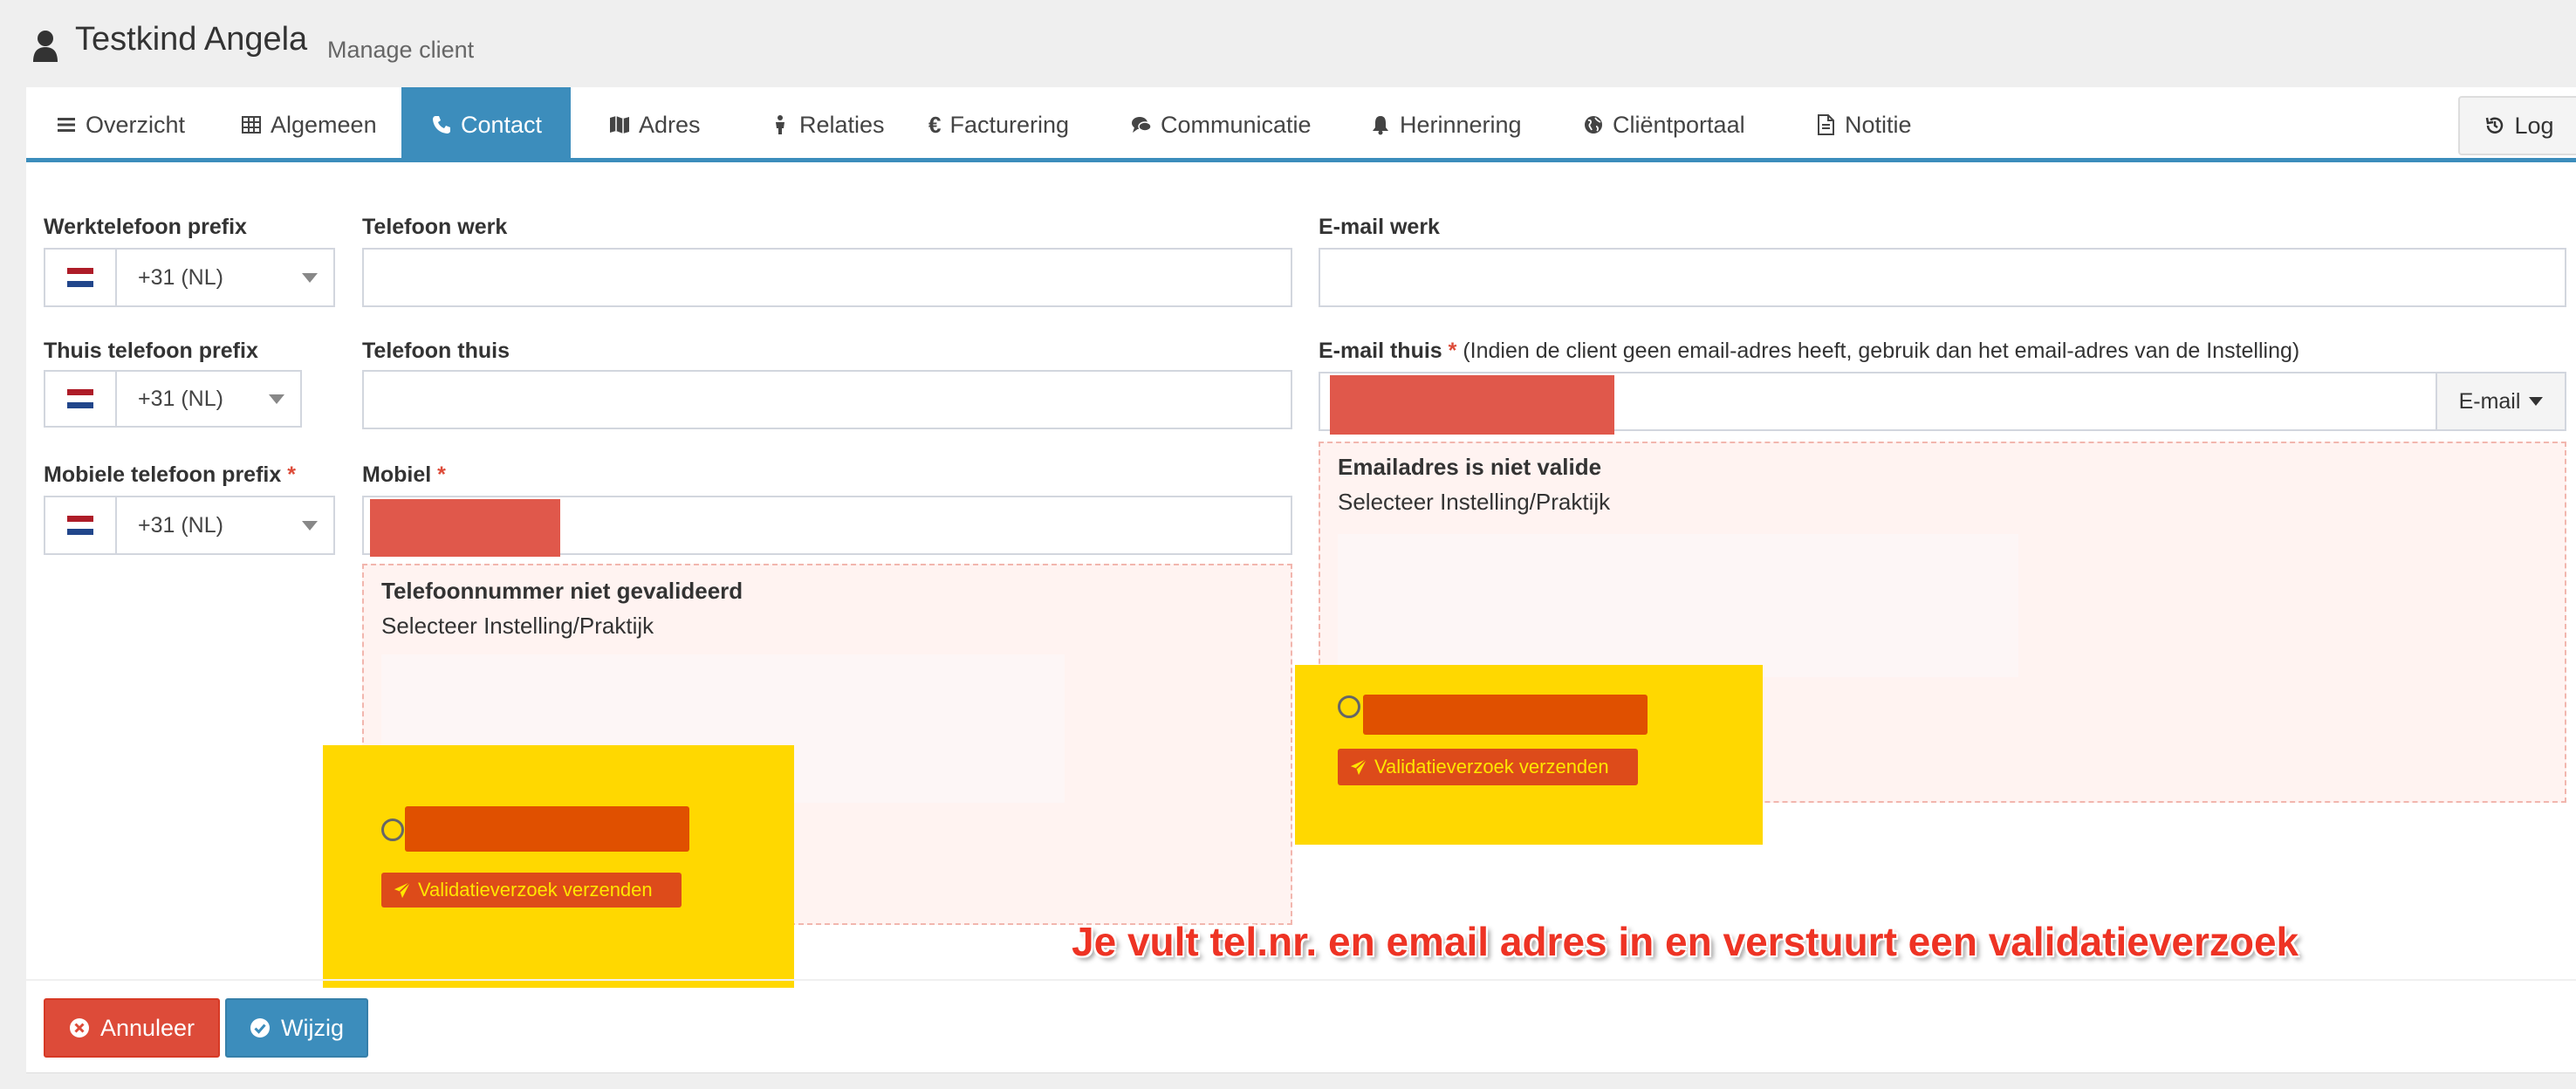  What do you see at coordinates (1461, 125) in the screenshot?
I see `tab-label: Herinnering` at bounding box center [1461, 125].